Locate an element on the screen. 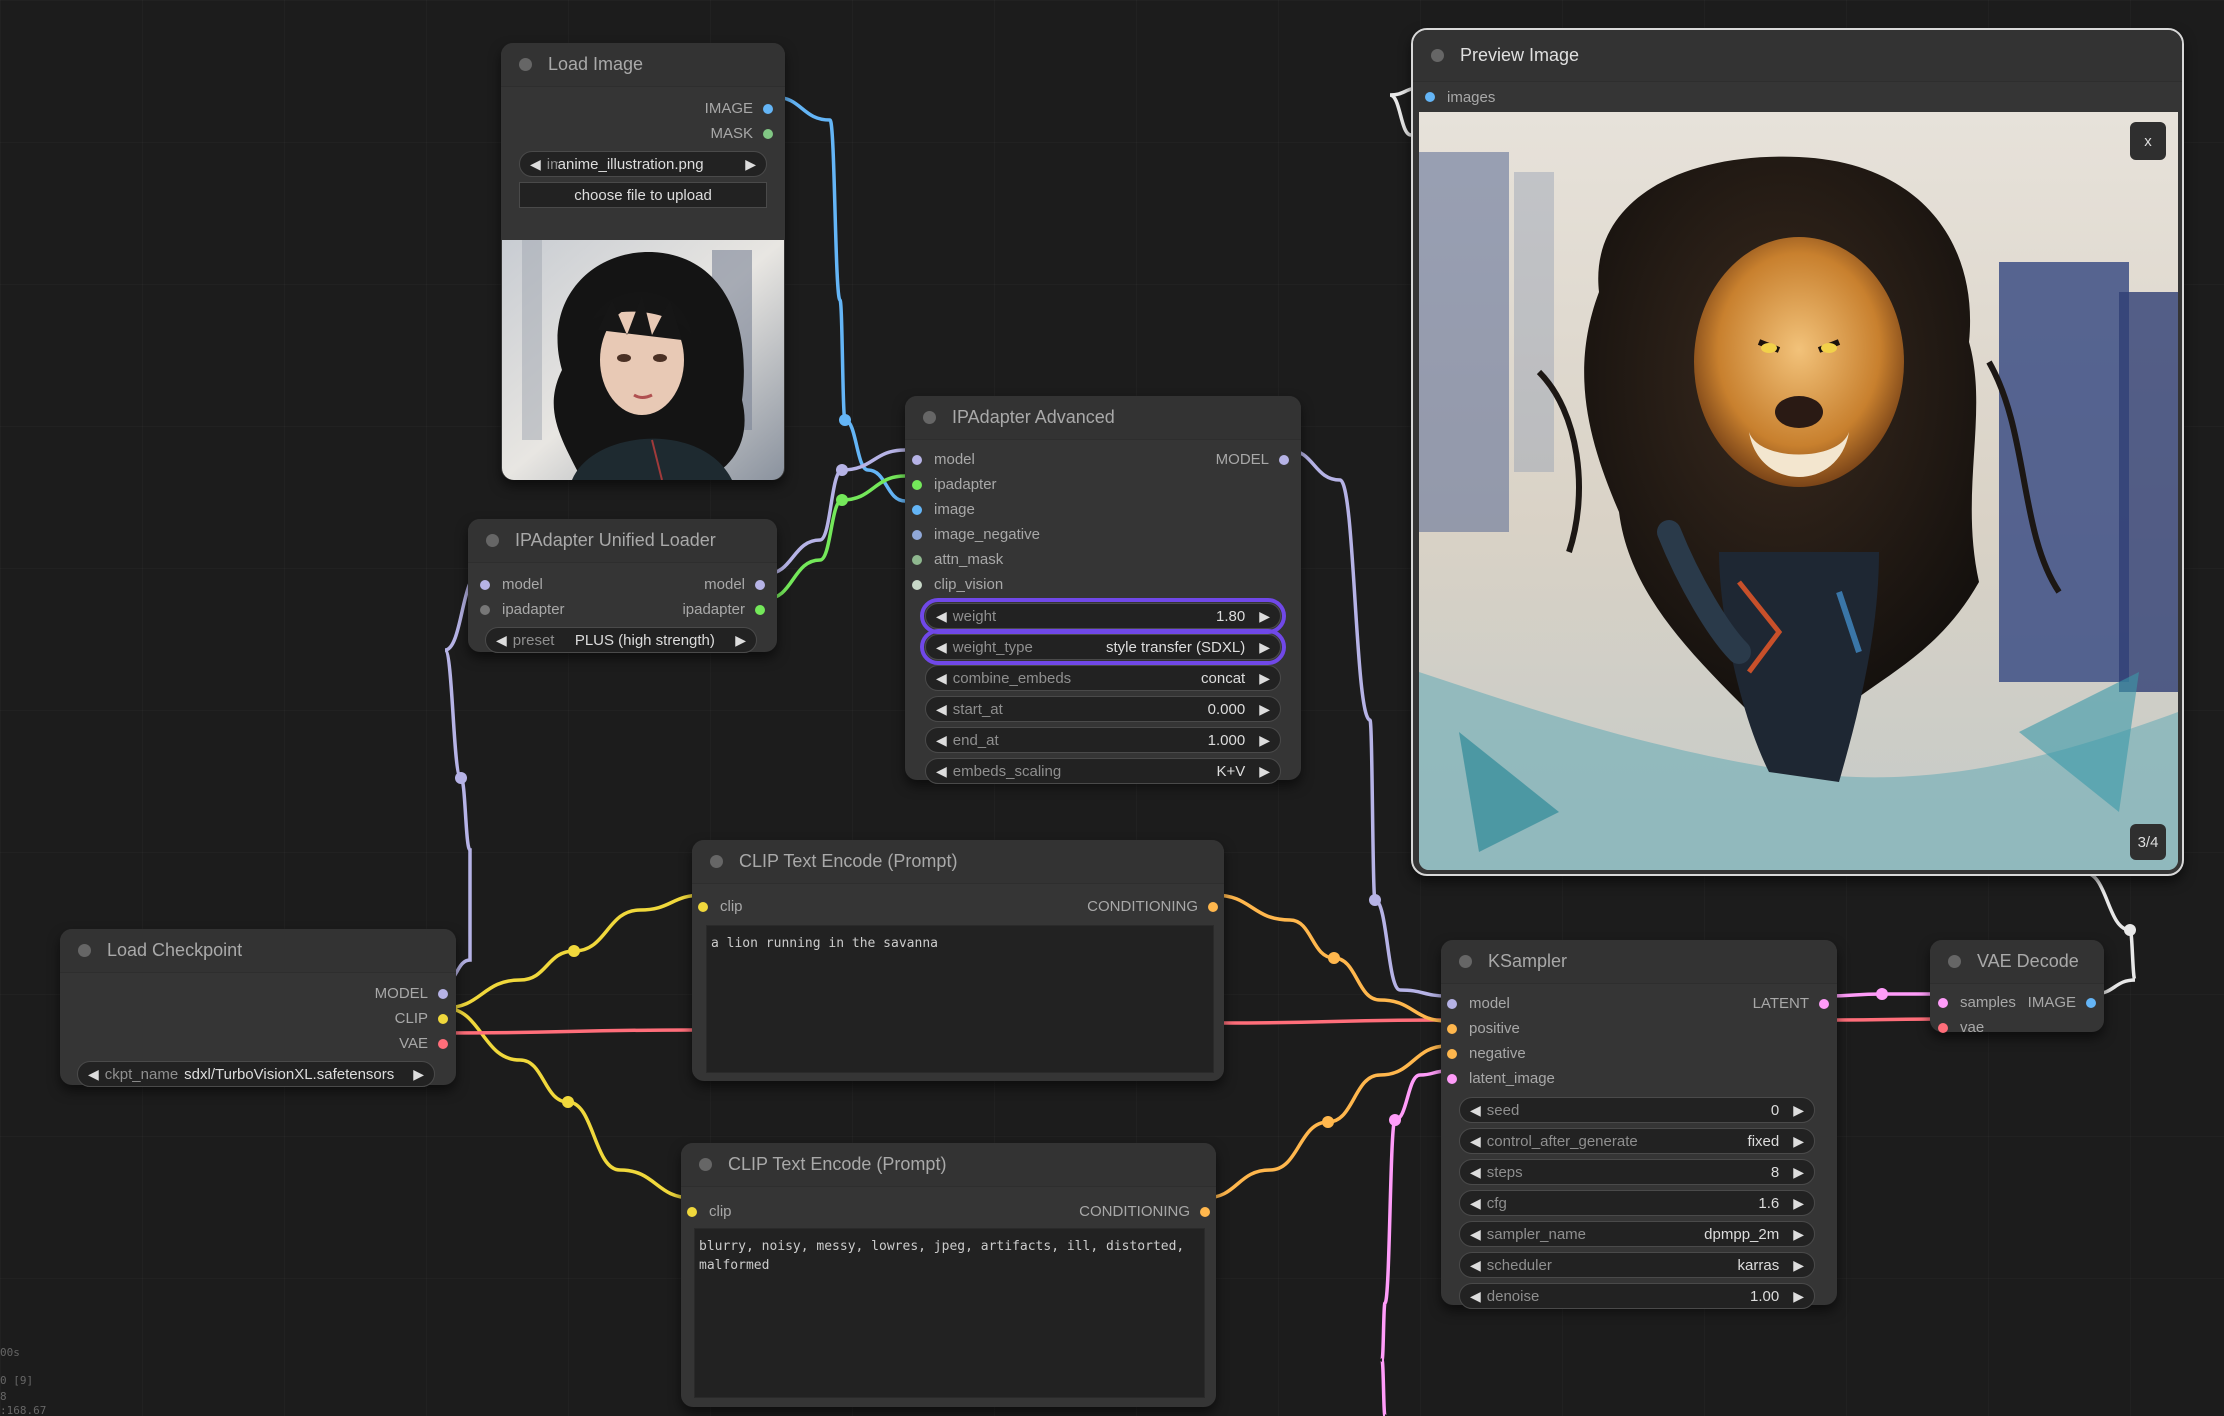  input-slot-positive: positive is located at coordinates (1639, 1028).